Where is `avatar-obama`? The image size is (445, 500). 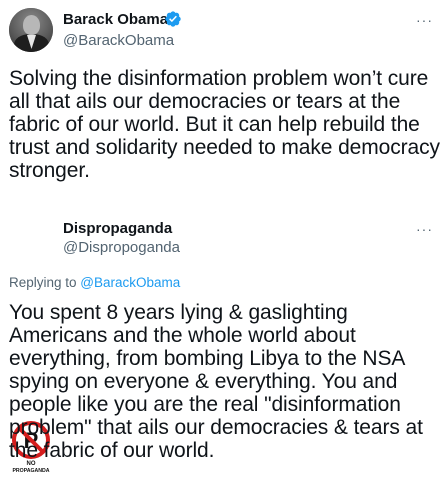
avatar-obama is located at coordinates (31, 30).